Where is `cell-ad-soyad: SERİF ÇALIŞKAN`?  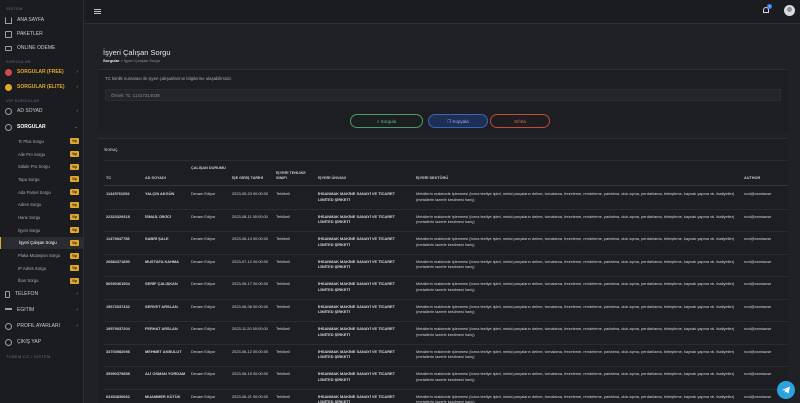
cell-ad-soyad: SERİF ÇALIŞKAN is located at coordinates (161, 283).